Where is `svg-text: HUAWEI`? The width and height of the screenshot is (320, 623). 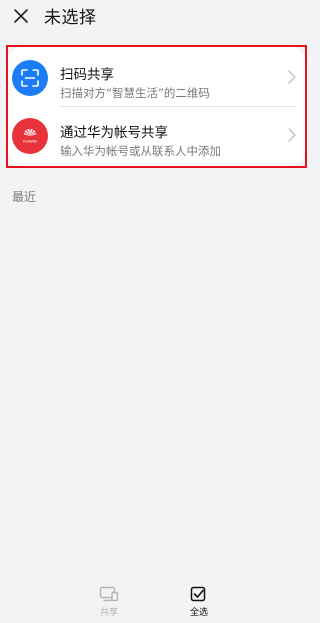
svg-text: HUAWEI is located at coordinates (30, 142).